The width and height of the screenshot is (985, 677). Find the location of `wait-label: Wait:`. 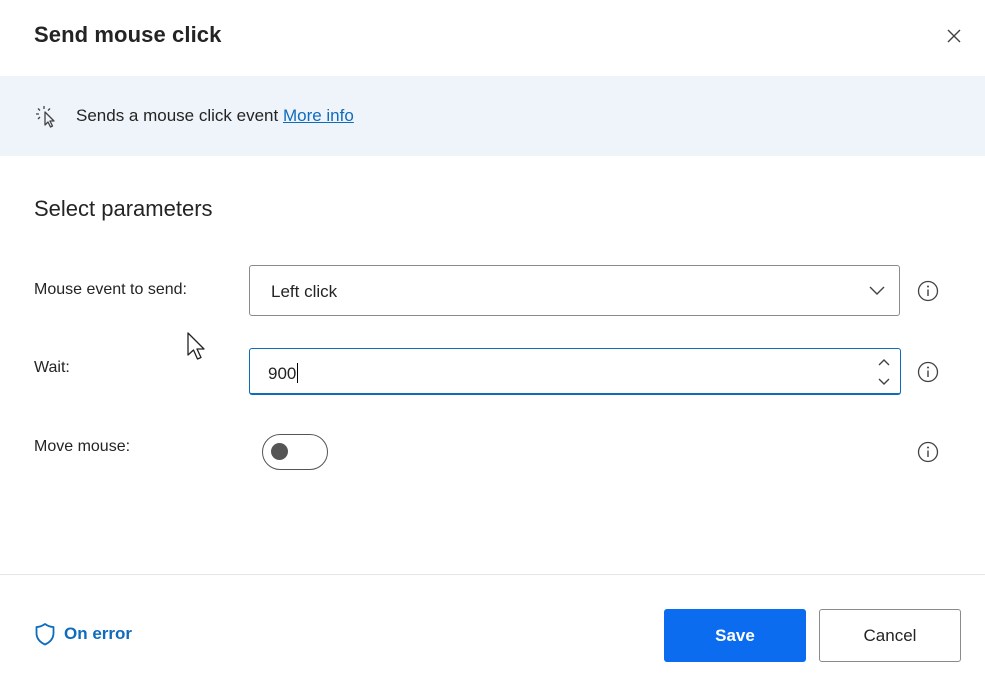

wait-label: Wait: is located at coordinates (52, 367).